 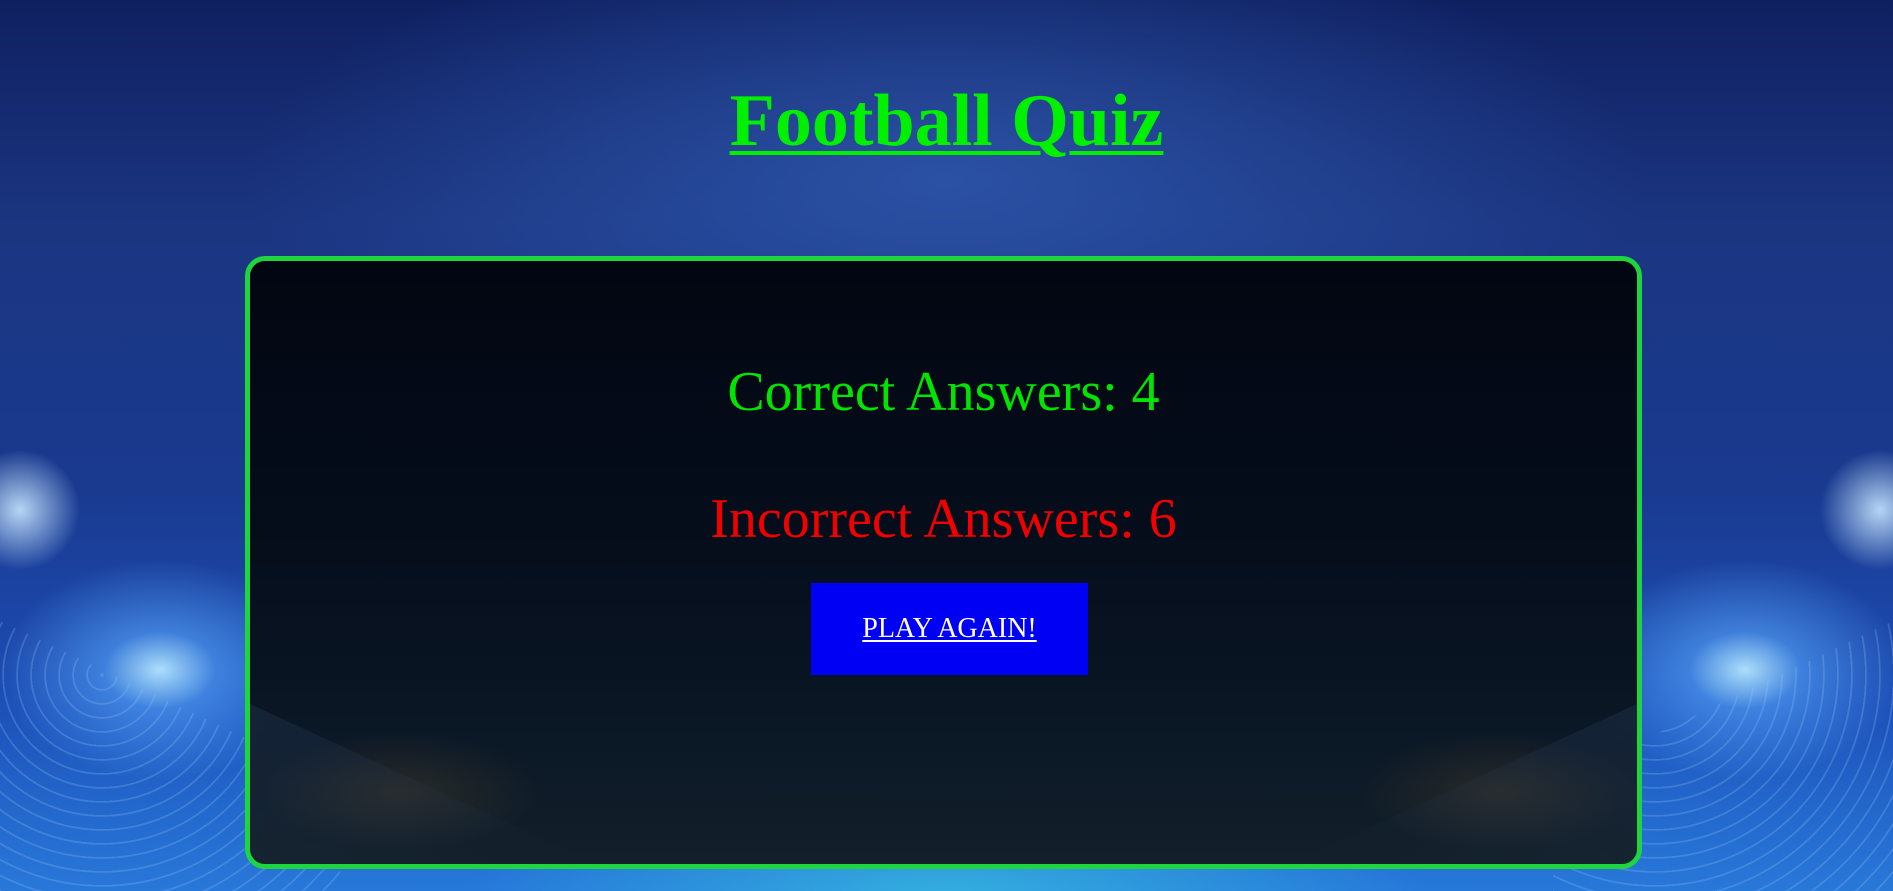 I want to click on page-title: Football Quiz, so click(x=946, y=121).